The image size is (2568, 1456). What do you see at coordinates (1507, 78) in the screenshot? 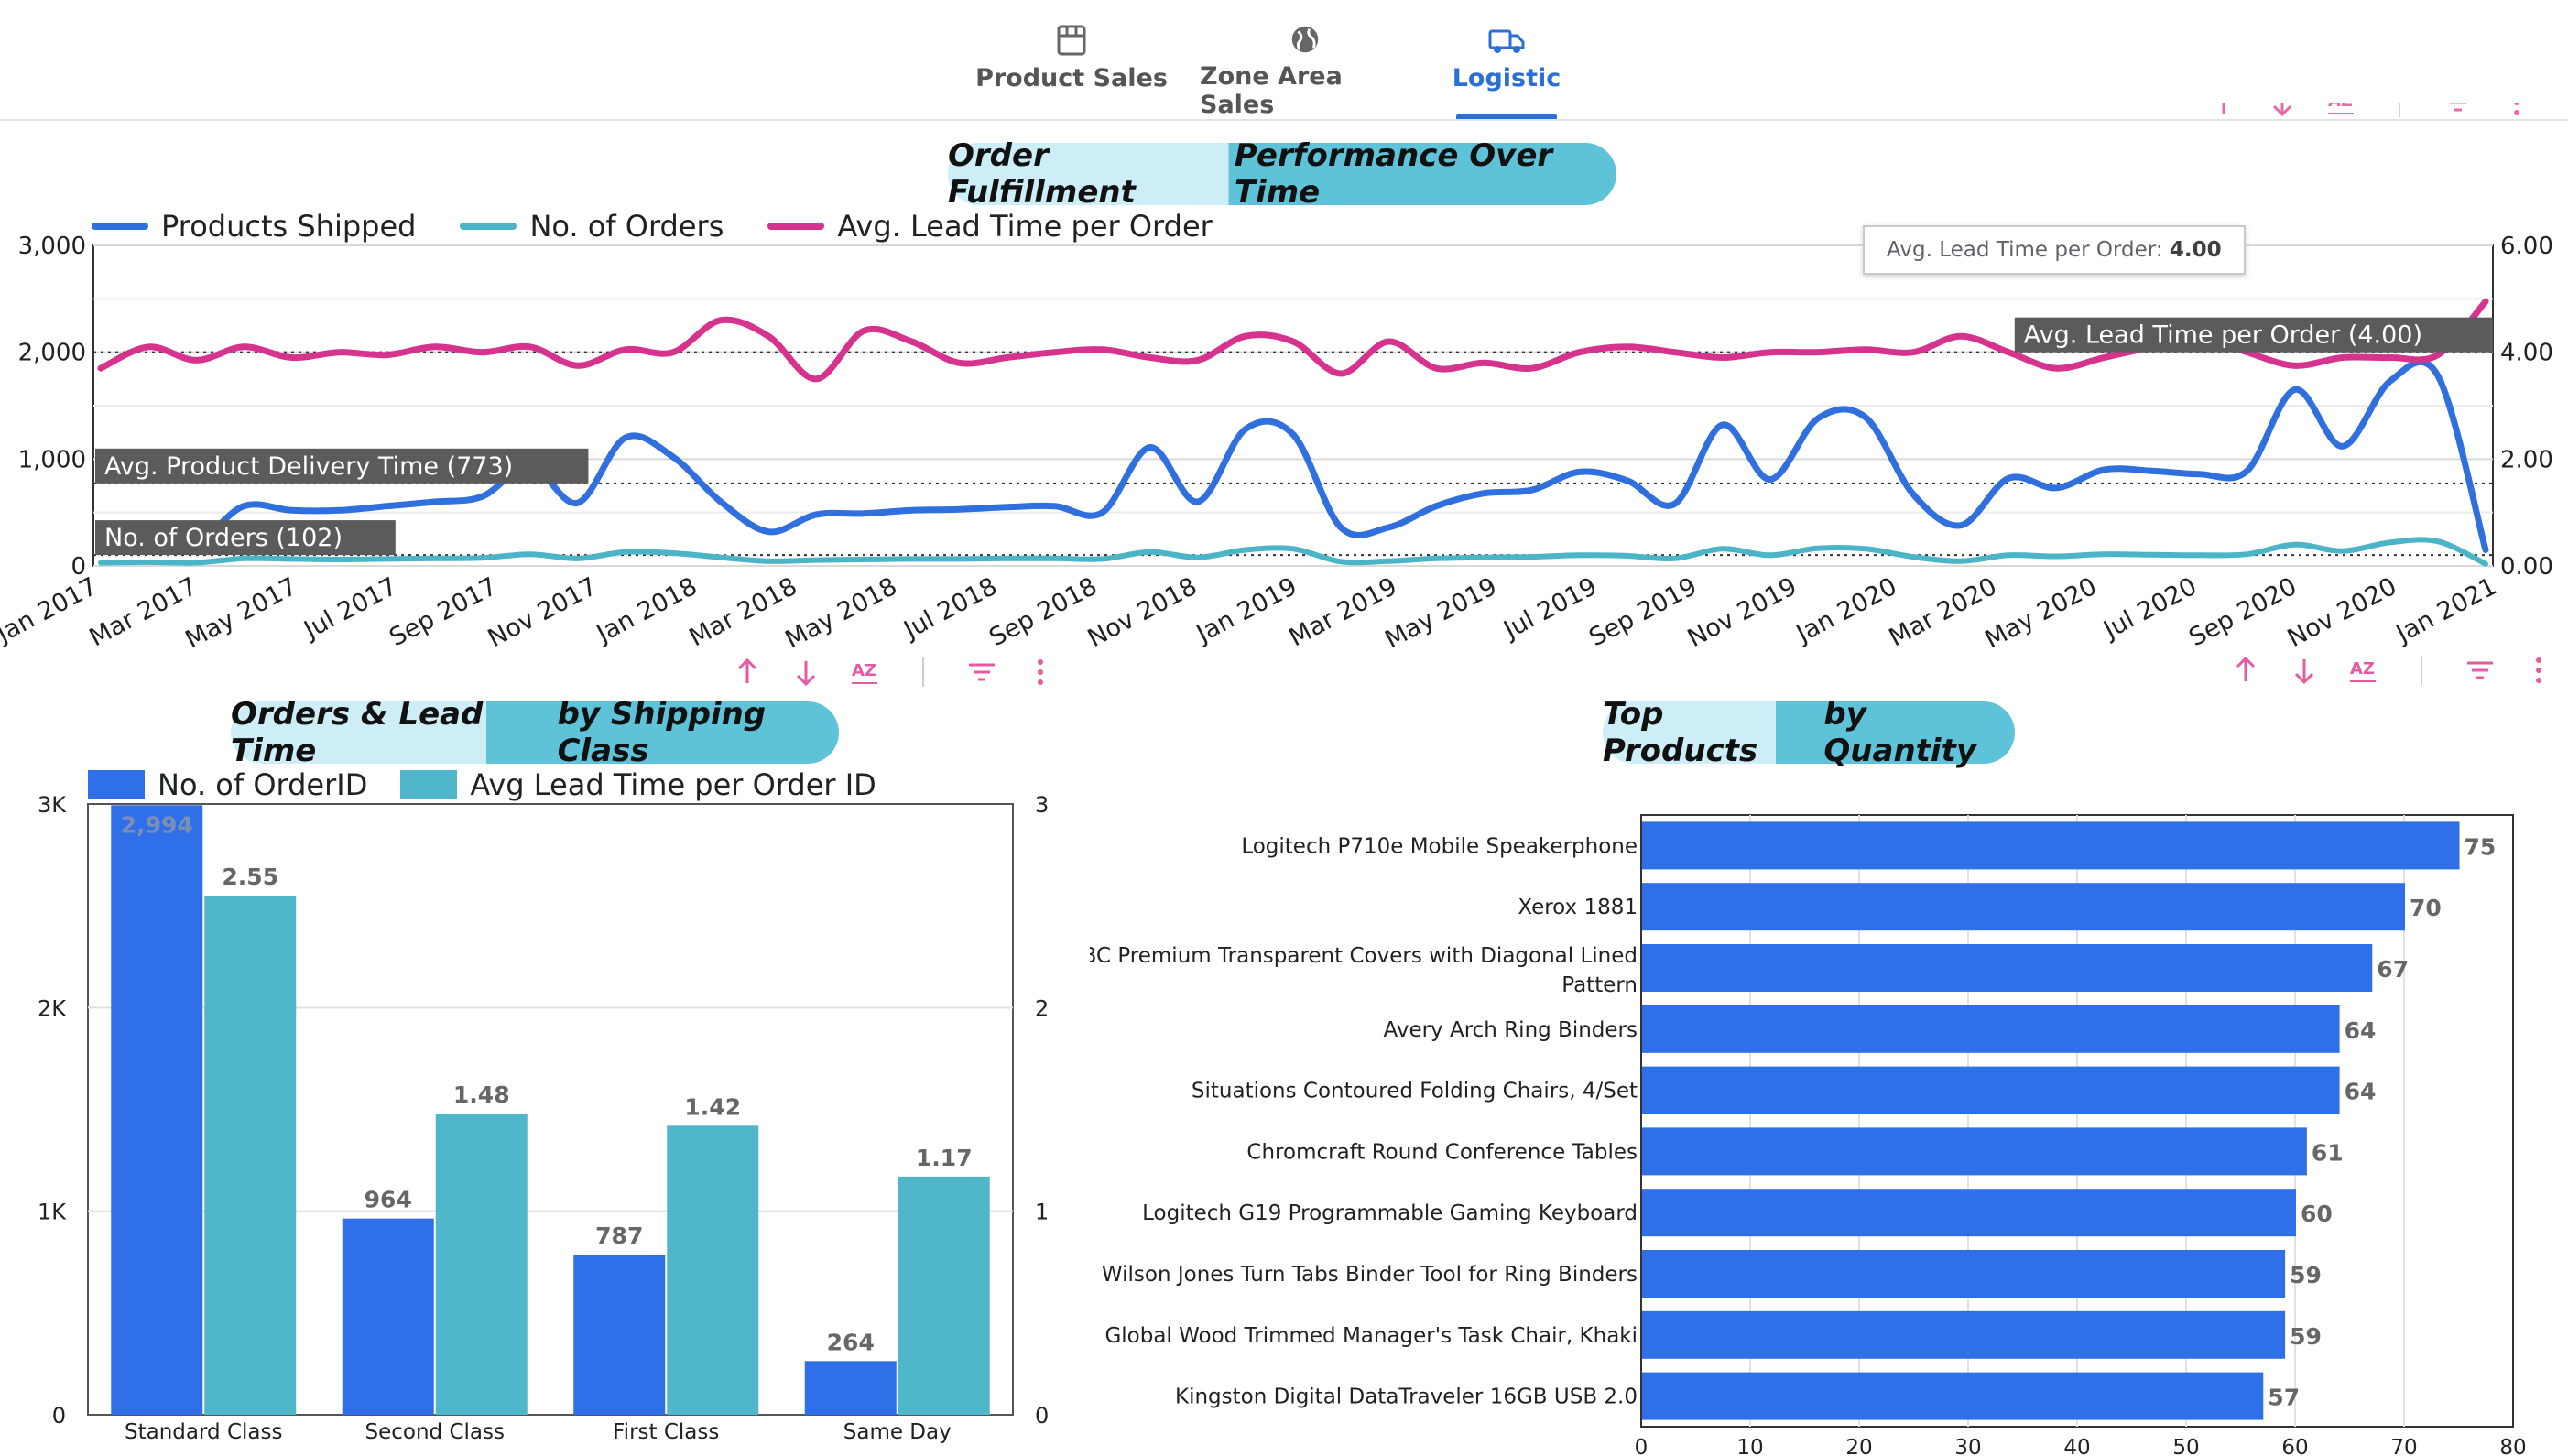
I see `tab-label: Logistic` at bounding box center [1507, 78].